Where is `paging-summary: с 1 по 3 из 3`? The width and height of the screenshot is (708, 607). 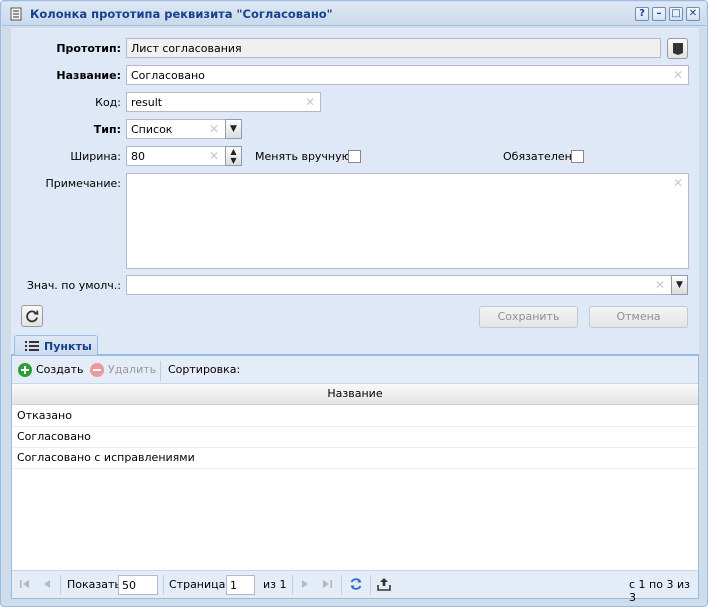
paging-summary: с 1 по 3 из 3 is located at coordinates (659, 591).